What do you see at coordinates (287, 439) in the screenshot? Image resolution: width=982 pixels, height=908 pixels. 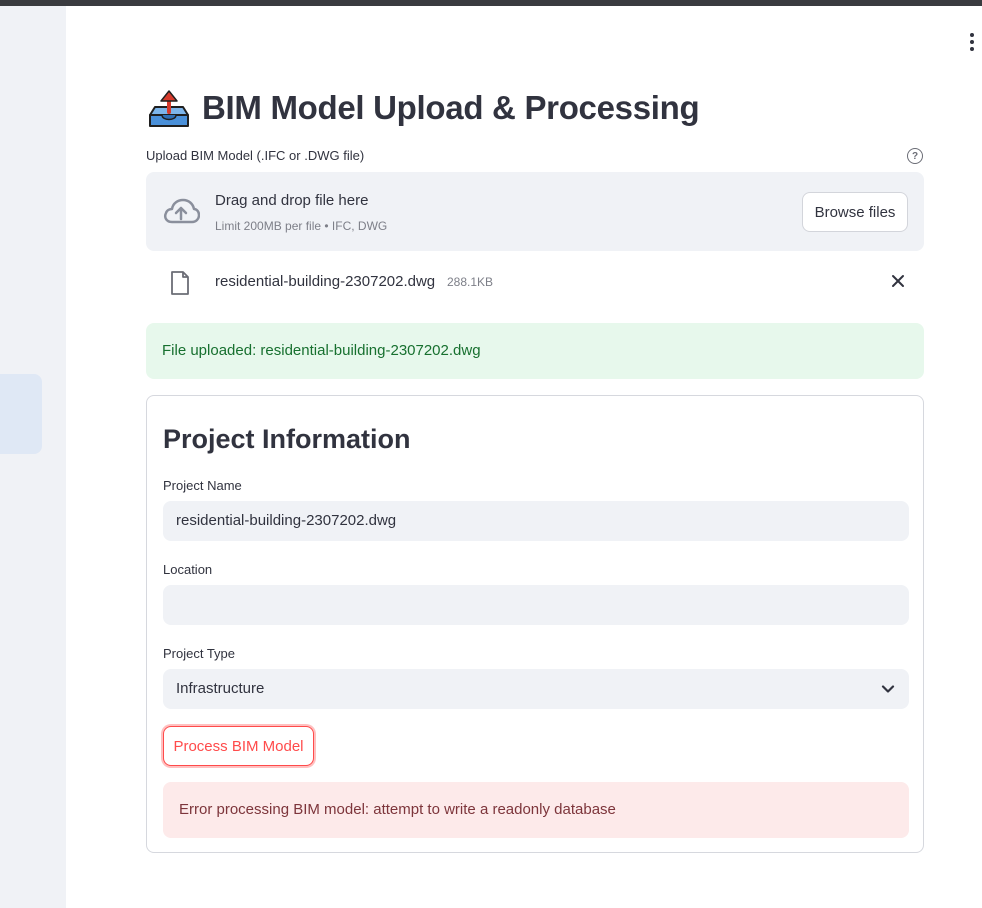 I see `form-title: Project Information` at bounding box center [287, 439].